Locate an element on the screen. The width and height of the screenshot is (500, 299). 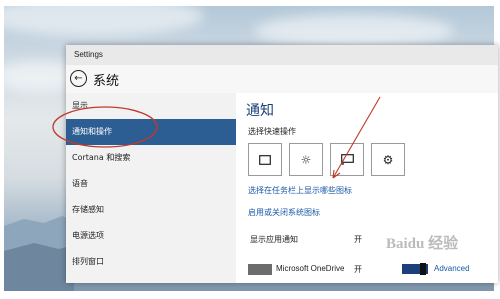
brightness-icon: ☼ is located at coordinates (306, 159).